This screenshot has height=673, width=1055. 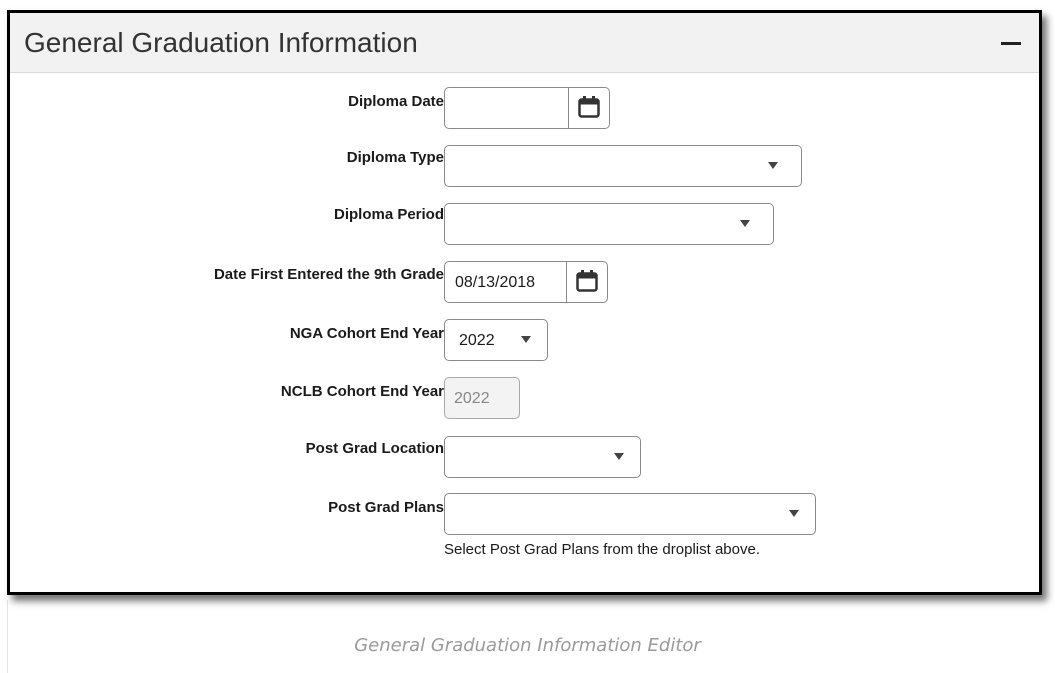 I want to click on diploma-date-calendar-button, so click(x=588, y=108).